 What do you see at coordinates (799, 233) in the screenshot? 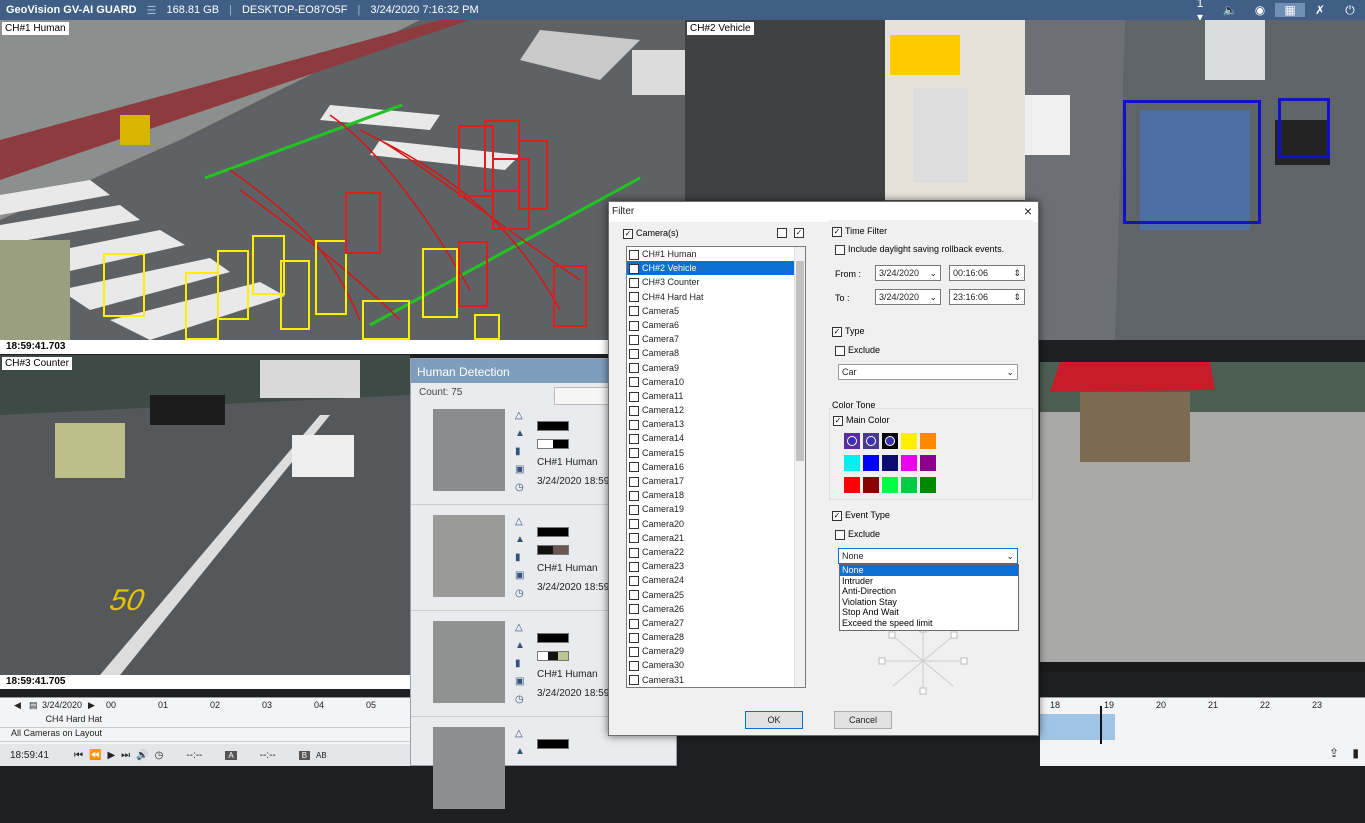
I see `select-all-icon: ✓` at bounding box center [799, 233].